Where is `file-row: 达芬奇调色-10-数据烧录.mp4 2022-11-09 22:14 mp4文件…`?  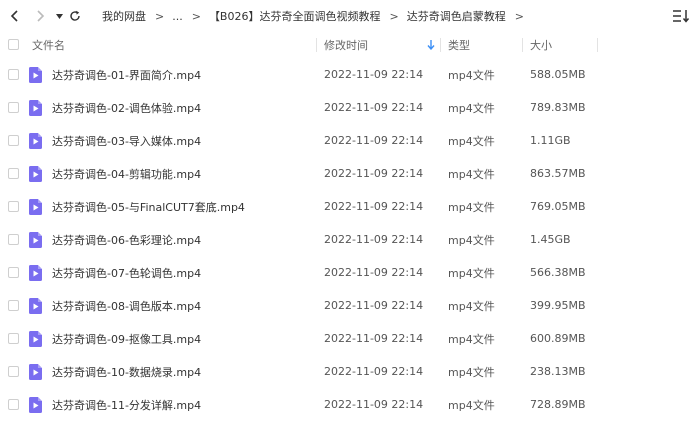
file-row: 达芬奇调色-10-数据烧录.mp4 2022-11-09 22:14 mp4文件… is located at coordinates (350, 371).